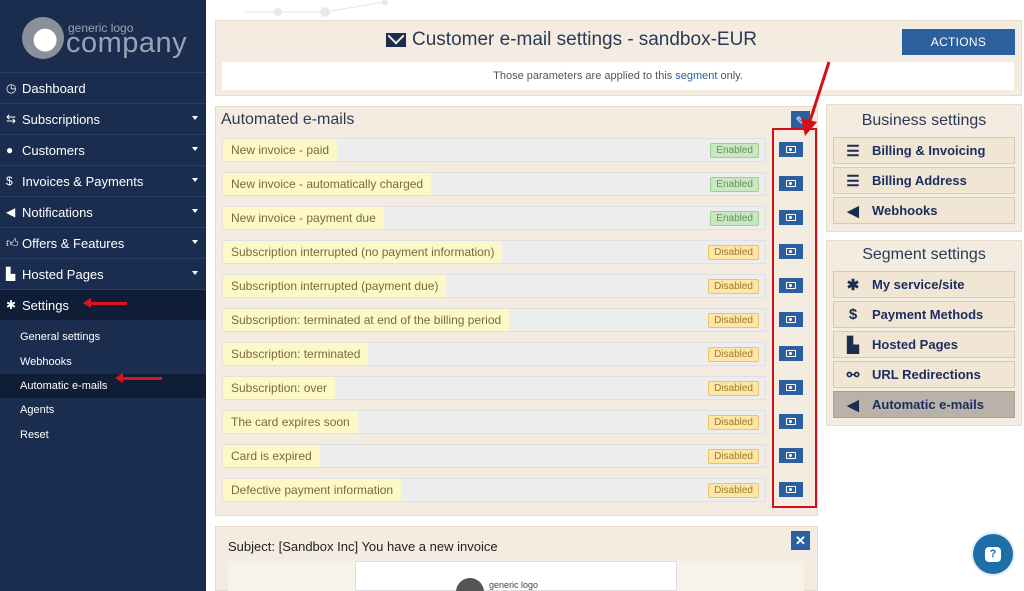  I want to click on segment-link: segment, so click(696, 76).